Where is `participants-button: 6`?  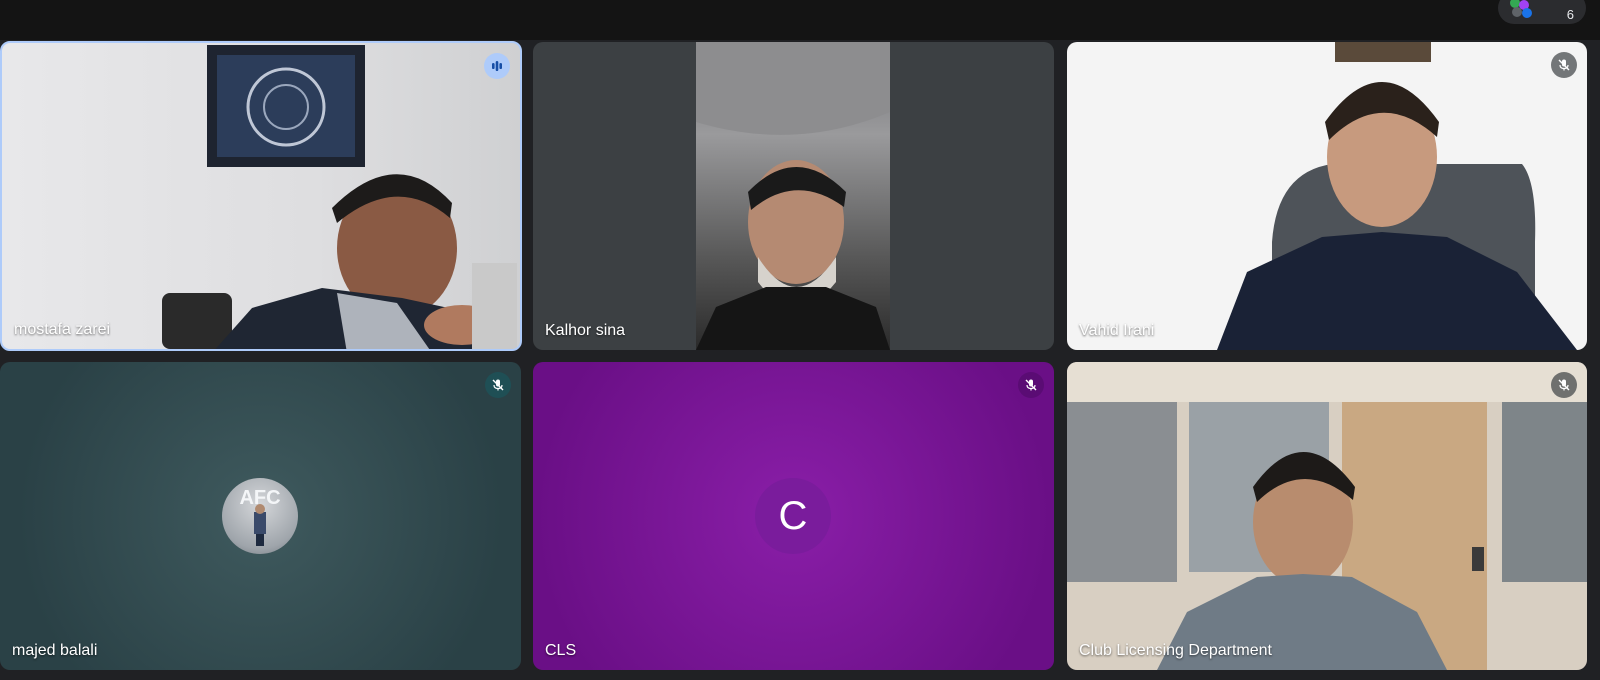
participants-button: 6 is located at coordinates (1542, 12).